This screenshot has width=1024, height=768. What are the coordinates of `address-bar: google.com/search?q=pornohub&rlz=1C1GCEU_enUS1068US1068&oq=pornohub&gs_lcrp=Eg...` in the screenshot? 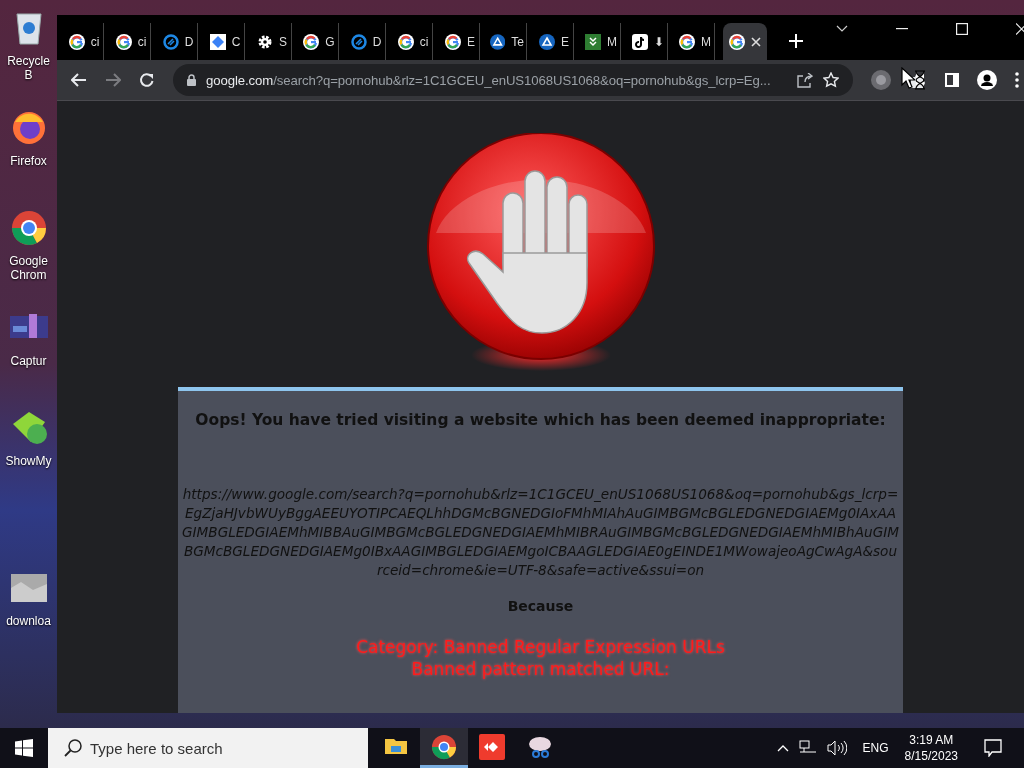 It's located at (513, 80).